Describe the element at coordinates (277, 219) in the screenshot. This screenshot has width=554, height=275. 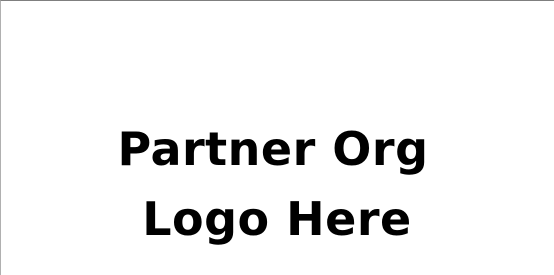
I see `logo-placeholder-line-2: Logo Here` at that location.